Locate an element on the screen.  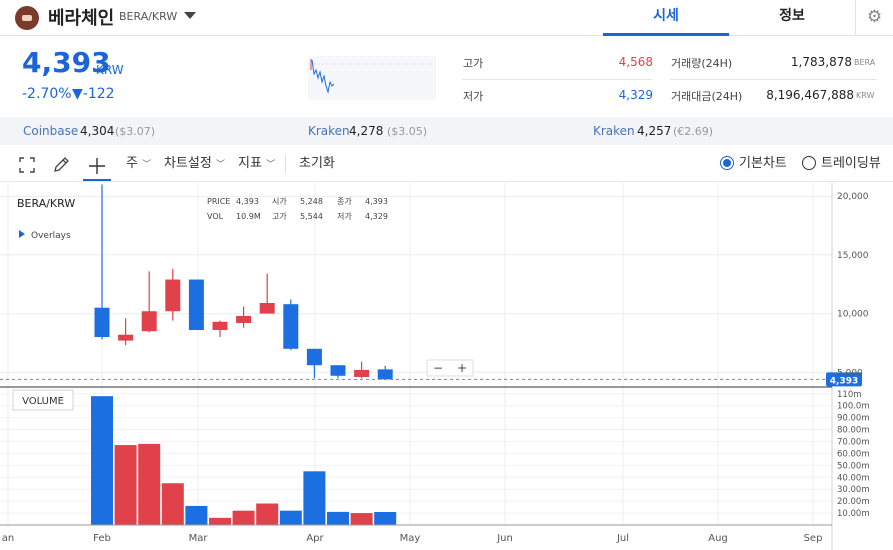
zoom-out-icon: − is located at coordinates (438, 368).